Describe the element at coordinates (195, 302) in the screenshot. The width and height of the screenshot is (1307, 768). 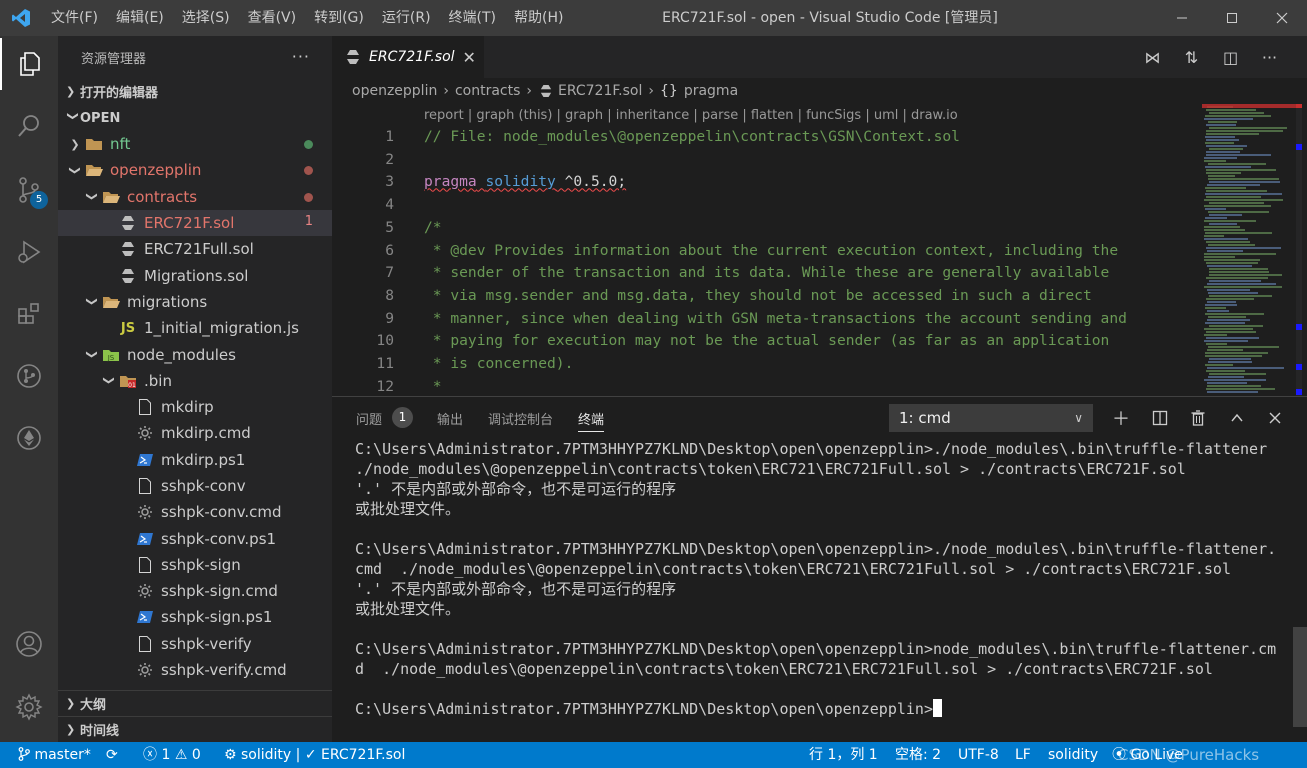
I see `tree-item: ❯ migrations` at that location.